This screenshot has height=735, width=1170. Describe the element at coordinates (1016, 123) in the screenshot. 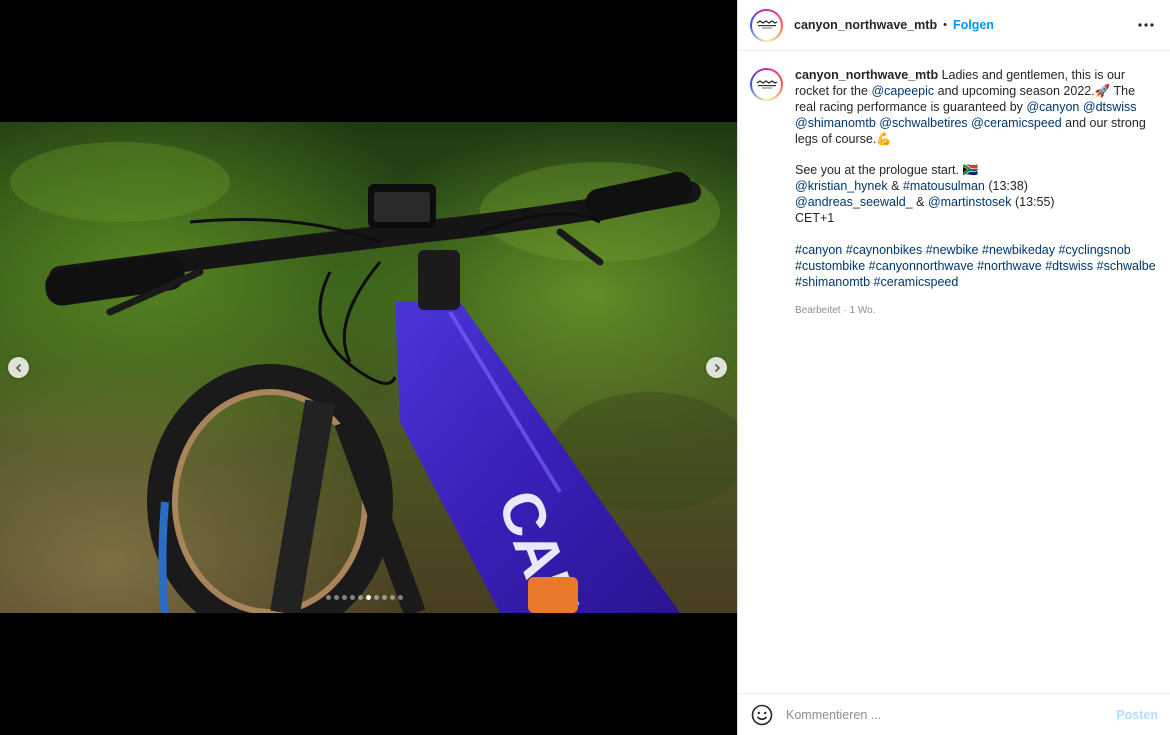

I see `mention-link: @ceramicspeed` at that location.